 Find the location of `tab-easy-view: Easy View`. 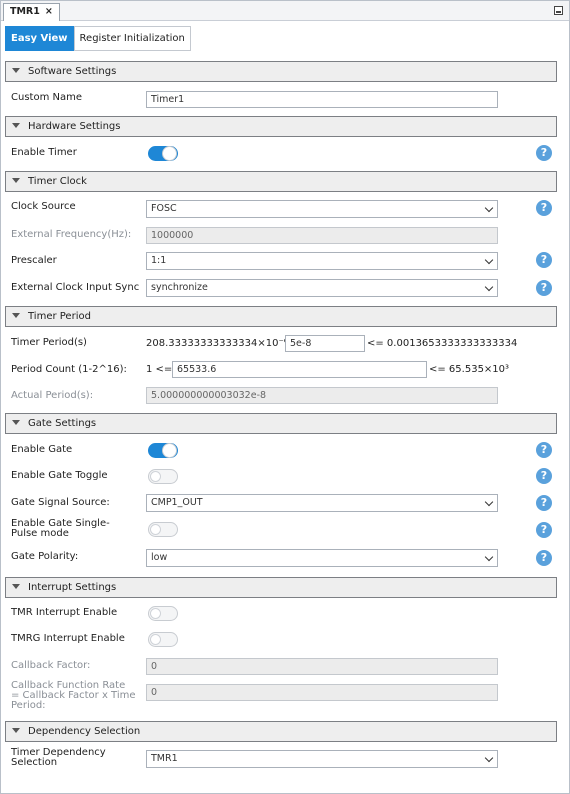

tab-easy-view: Easy View is located at coordinates (39, 38).